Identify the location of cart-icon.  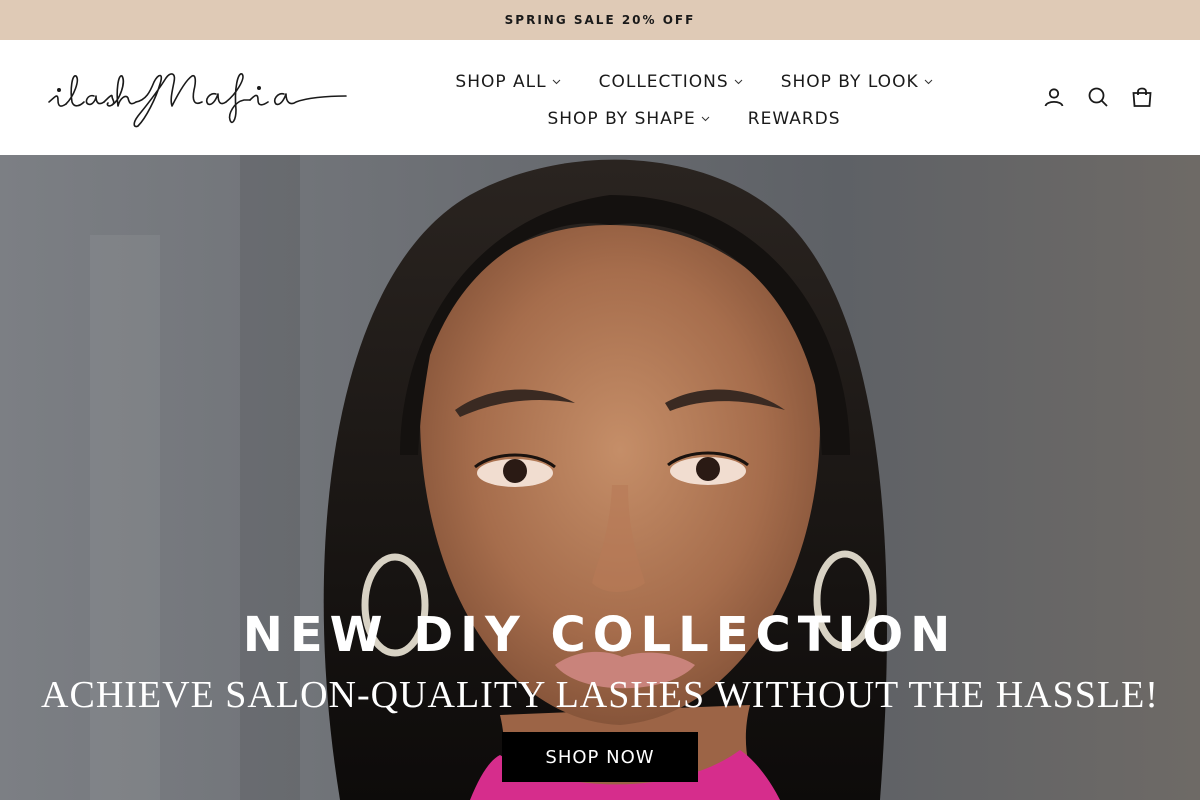
(1142, 97).